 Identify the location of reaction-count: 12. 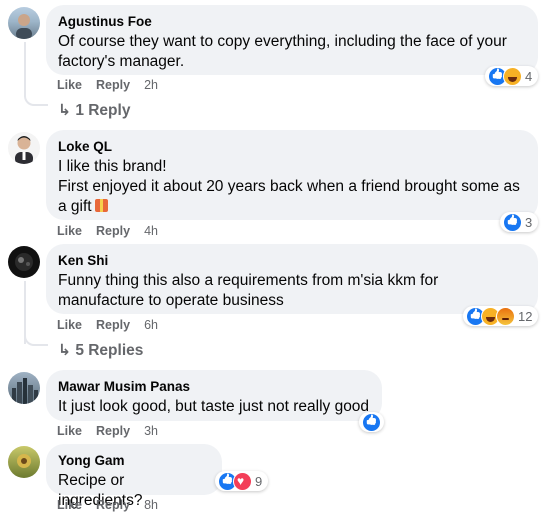
(525, 316).